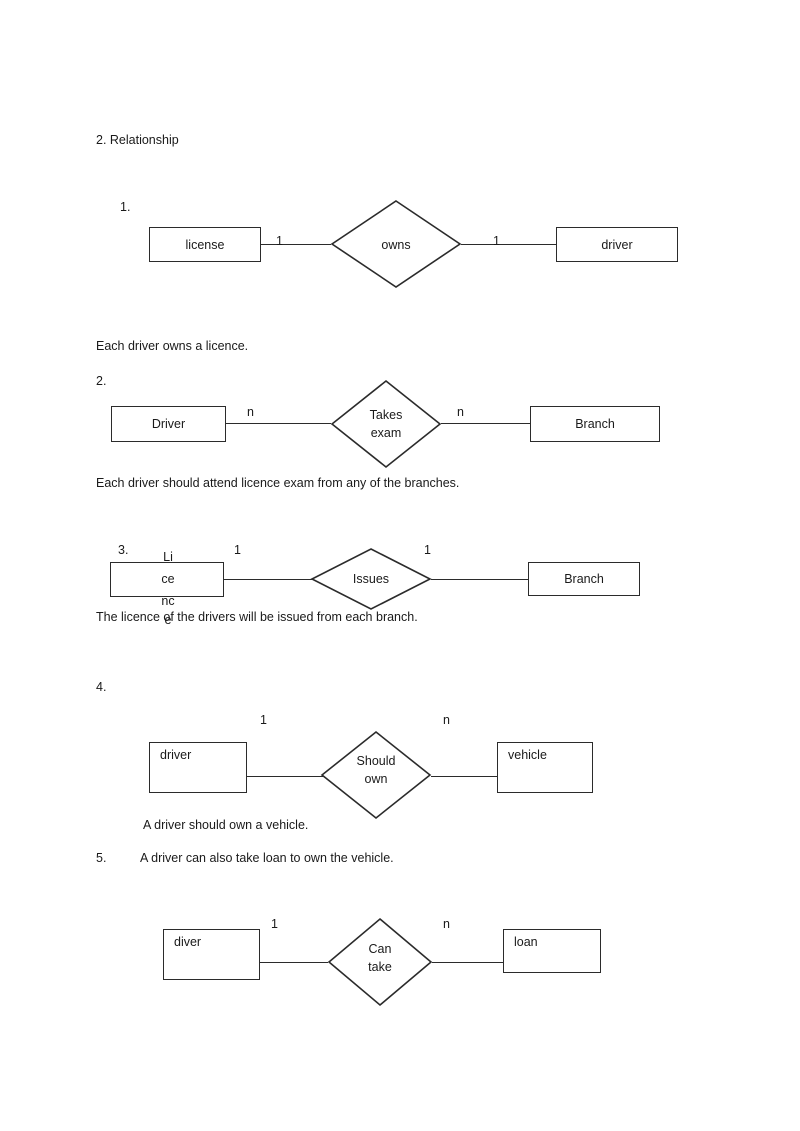  Describe the element at coordinates (101, 858) in the screenshot. I see `diagram-5-number: 5.` at that location.